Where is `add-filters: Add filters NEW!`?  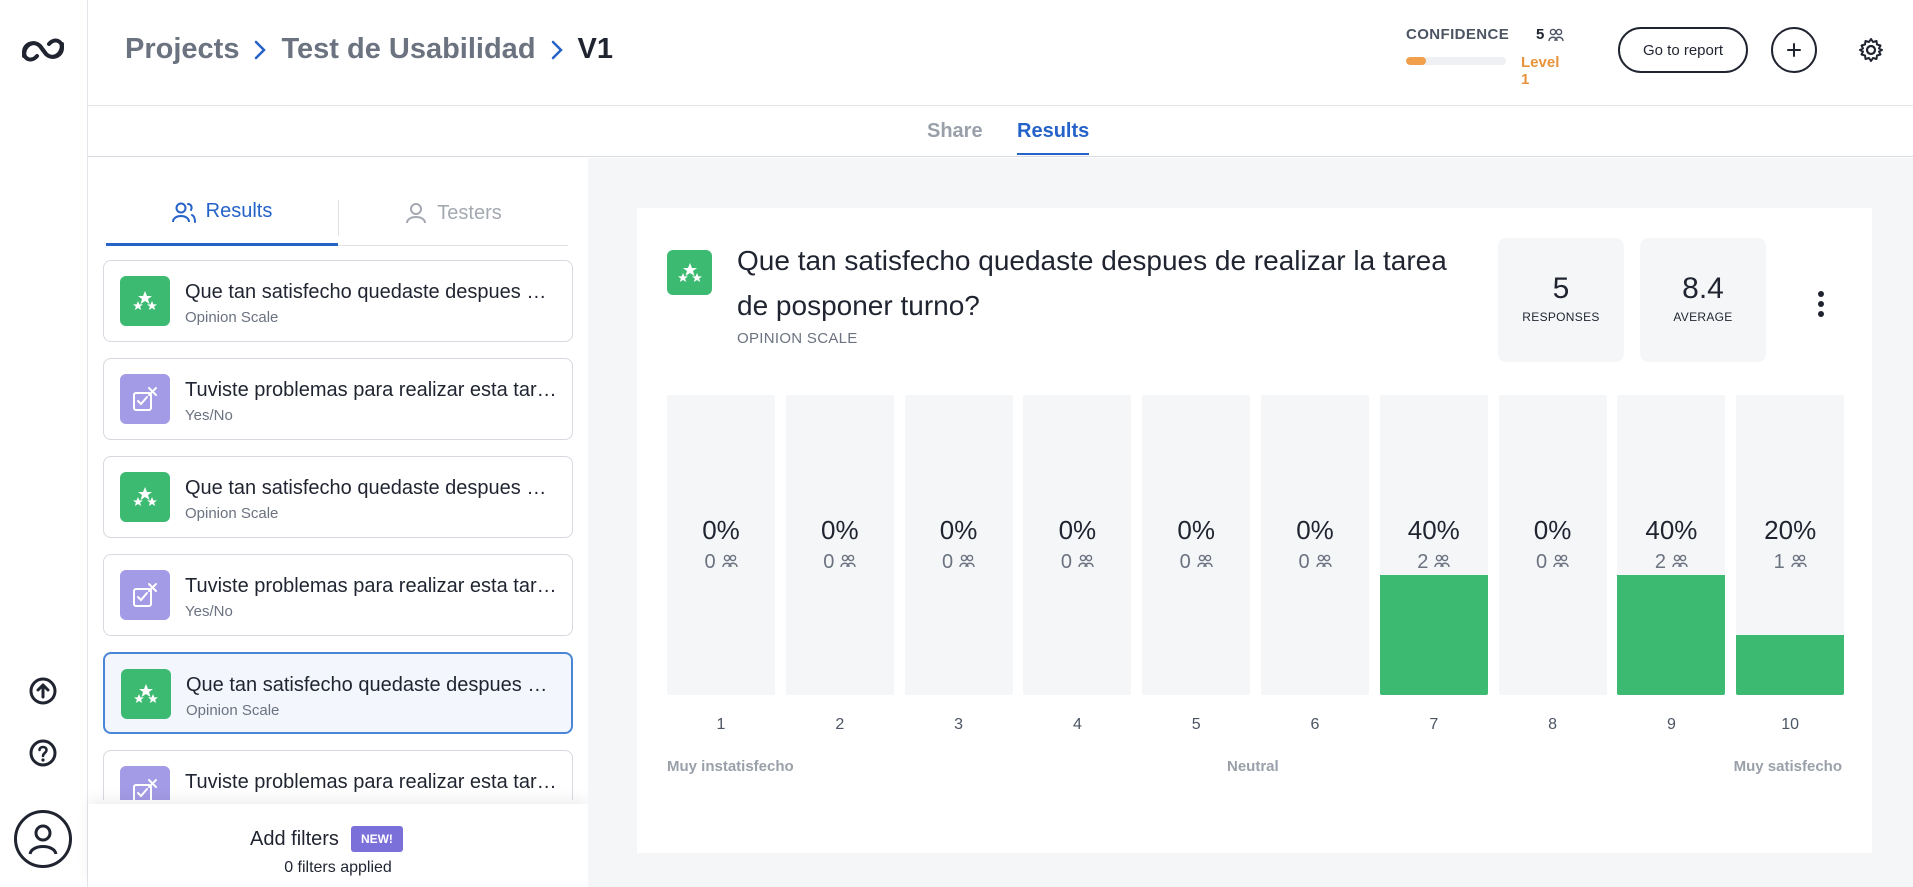
add-filters: Add filters NEW! is located at coordinates (326, 839).